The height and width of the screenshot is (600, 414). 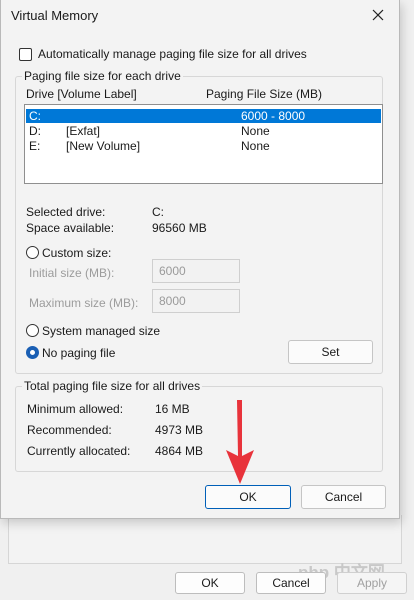 I want to click on system-managed-radio, so click(x=32, y=330).